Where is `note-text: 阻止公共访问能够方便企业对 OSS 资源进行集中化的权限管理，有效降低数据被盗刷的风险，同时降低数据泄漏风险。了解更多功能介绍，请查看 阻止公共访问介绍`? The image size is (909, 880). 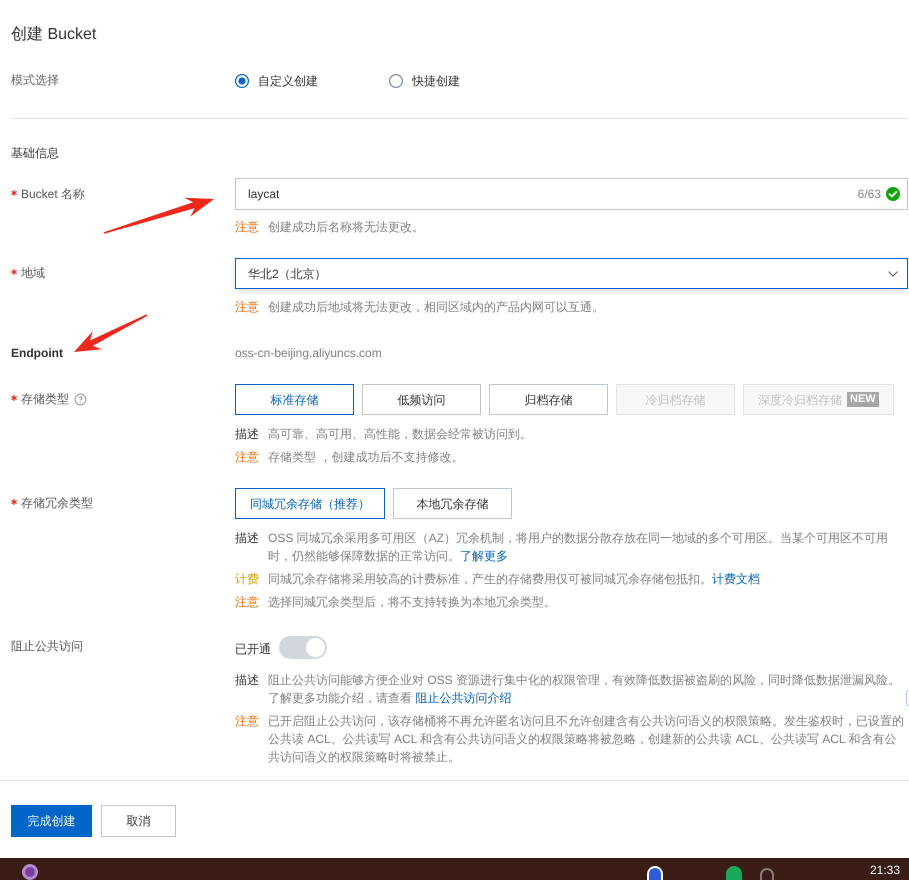 note-text: 阻止公共访问能够方便企业对 OSS 资源进行集中化的权限管理，有效降低数据被盗刷的风险，同时降低数据泄漏风险。了解更多功能介绍，请查看 阻止公共访问介绍 is located at coordinates (585, 689).